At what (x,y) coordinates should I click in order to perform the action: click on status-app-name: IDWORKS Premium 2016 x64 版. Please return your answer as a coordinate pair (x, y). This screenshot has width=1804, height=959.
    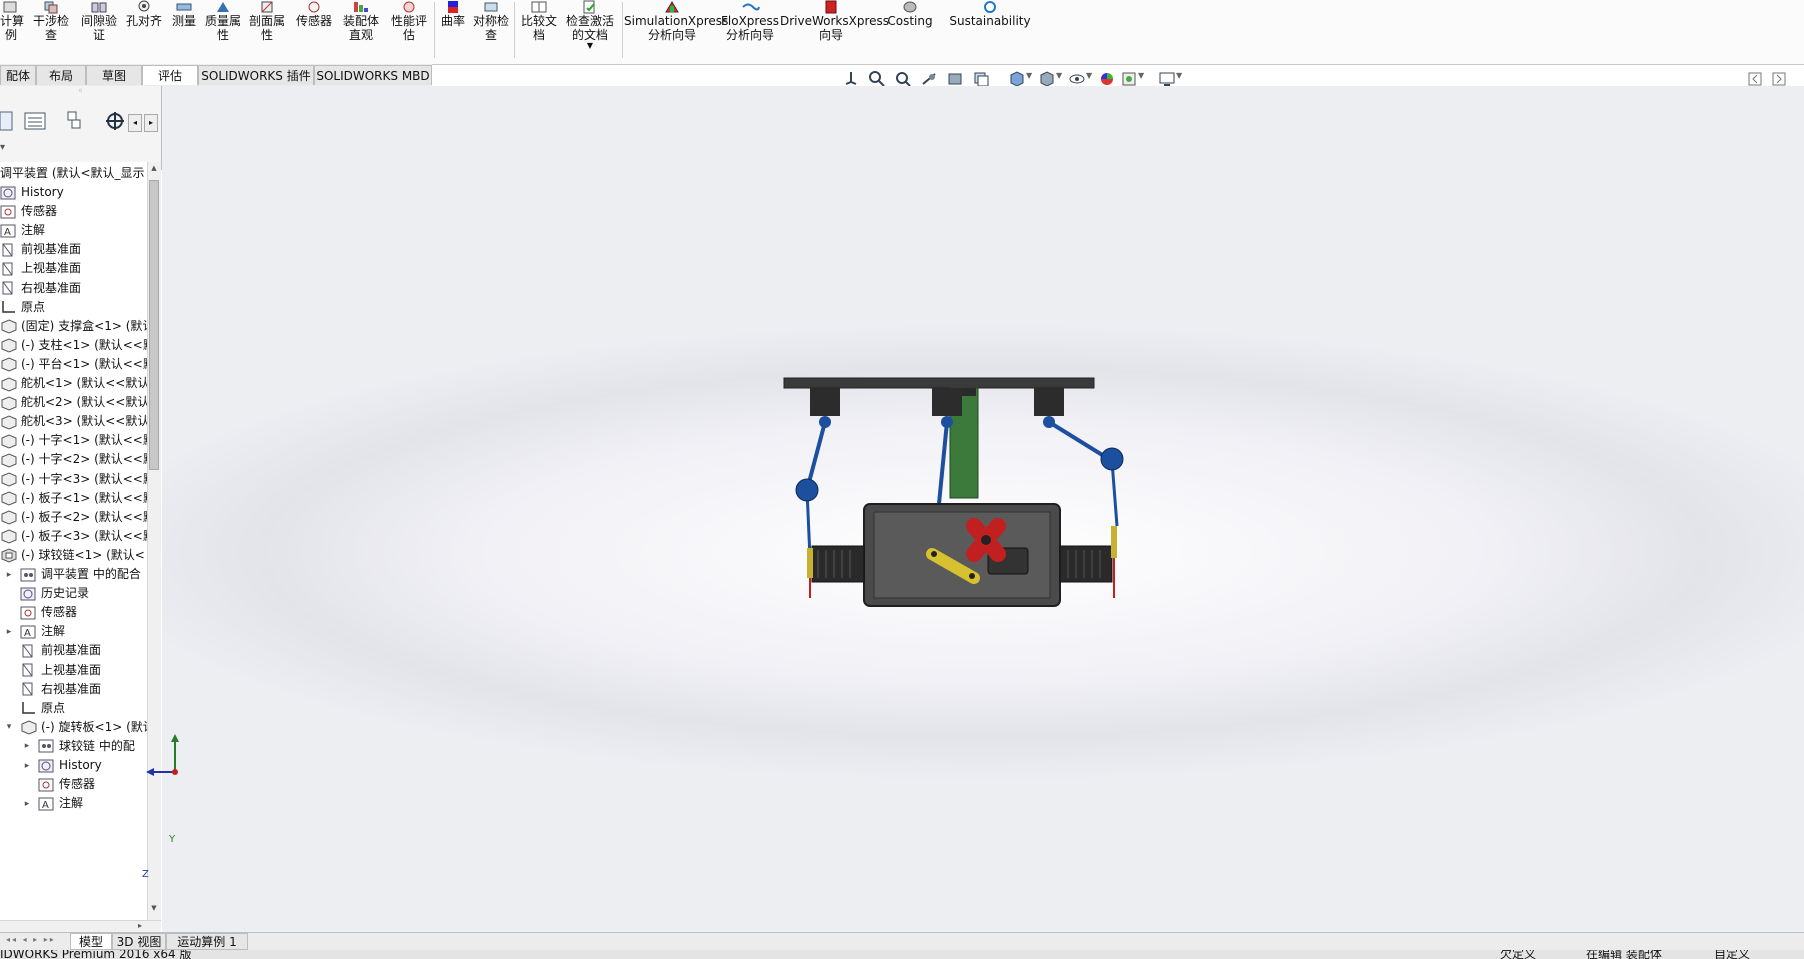
    Looking at the image, I should click on (96, 954).